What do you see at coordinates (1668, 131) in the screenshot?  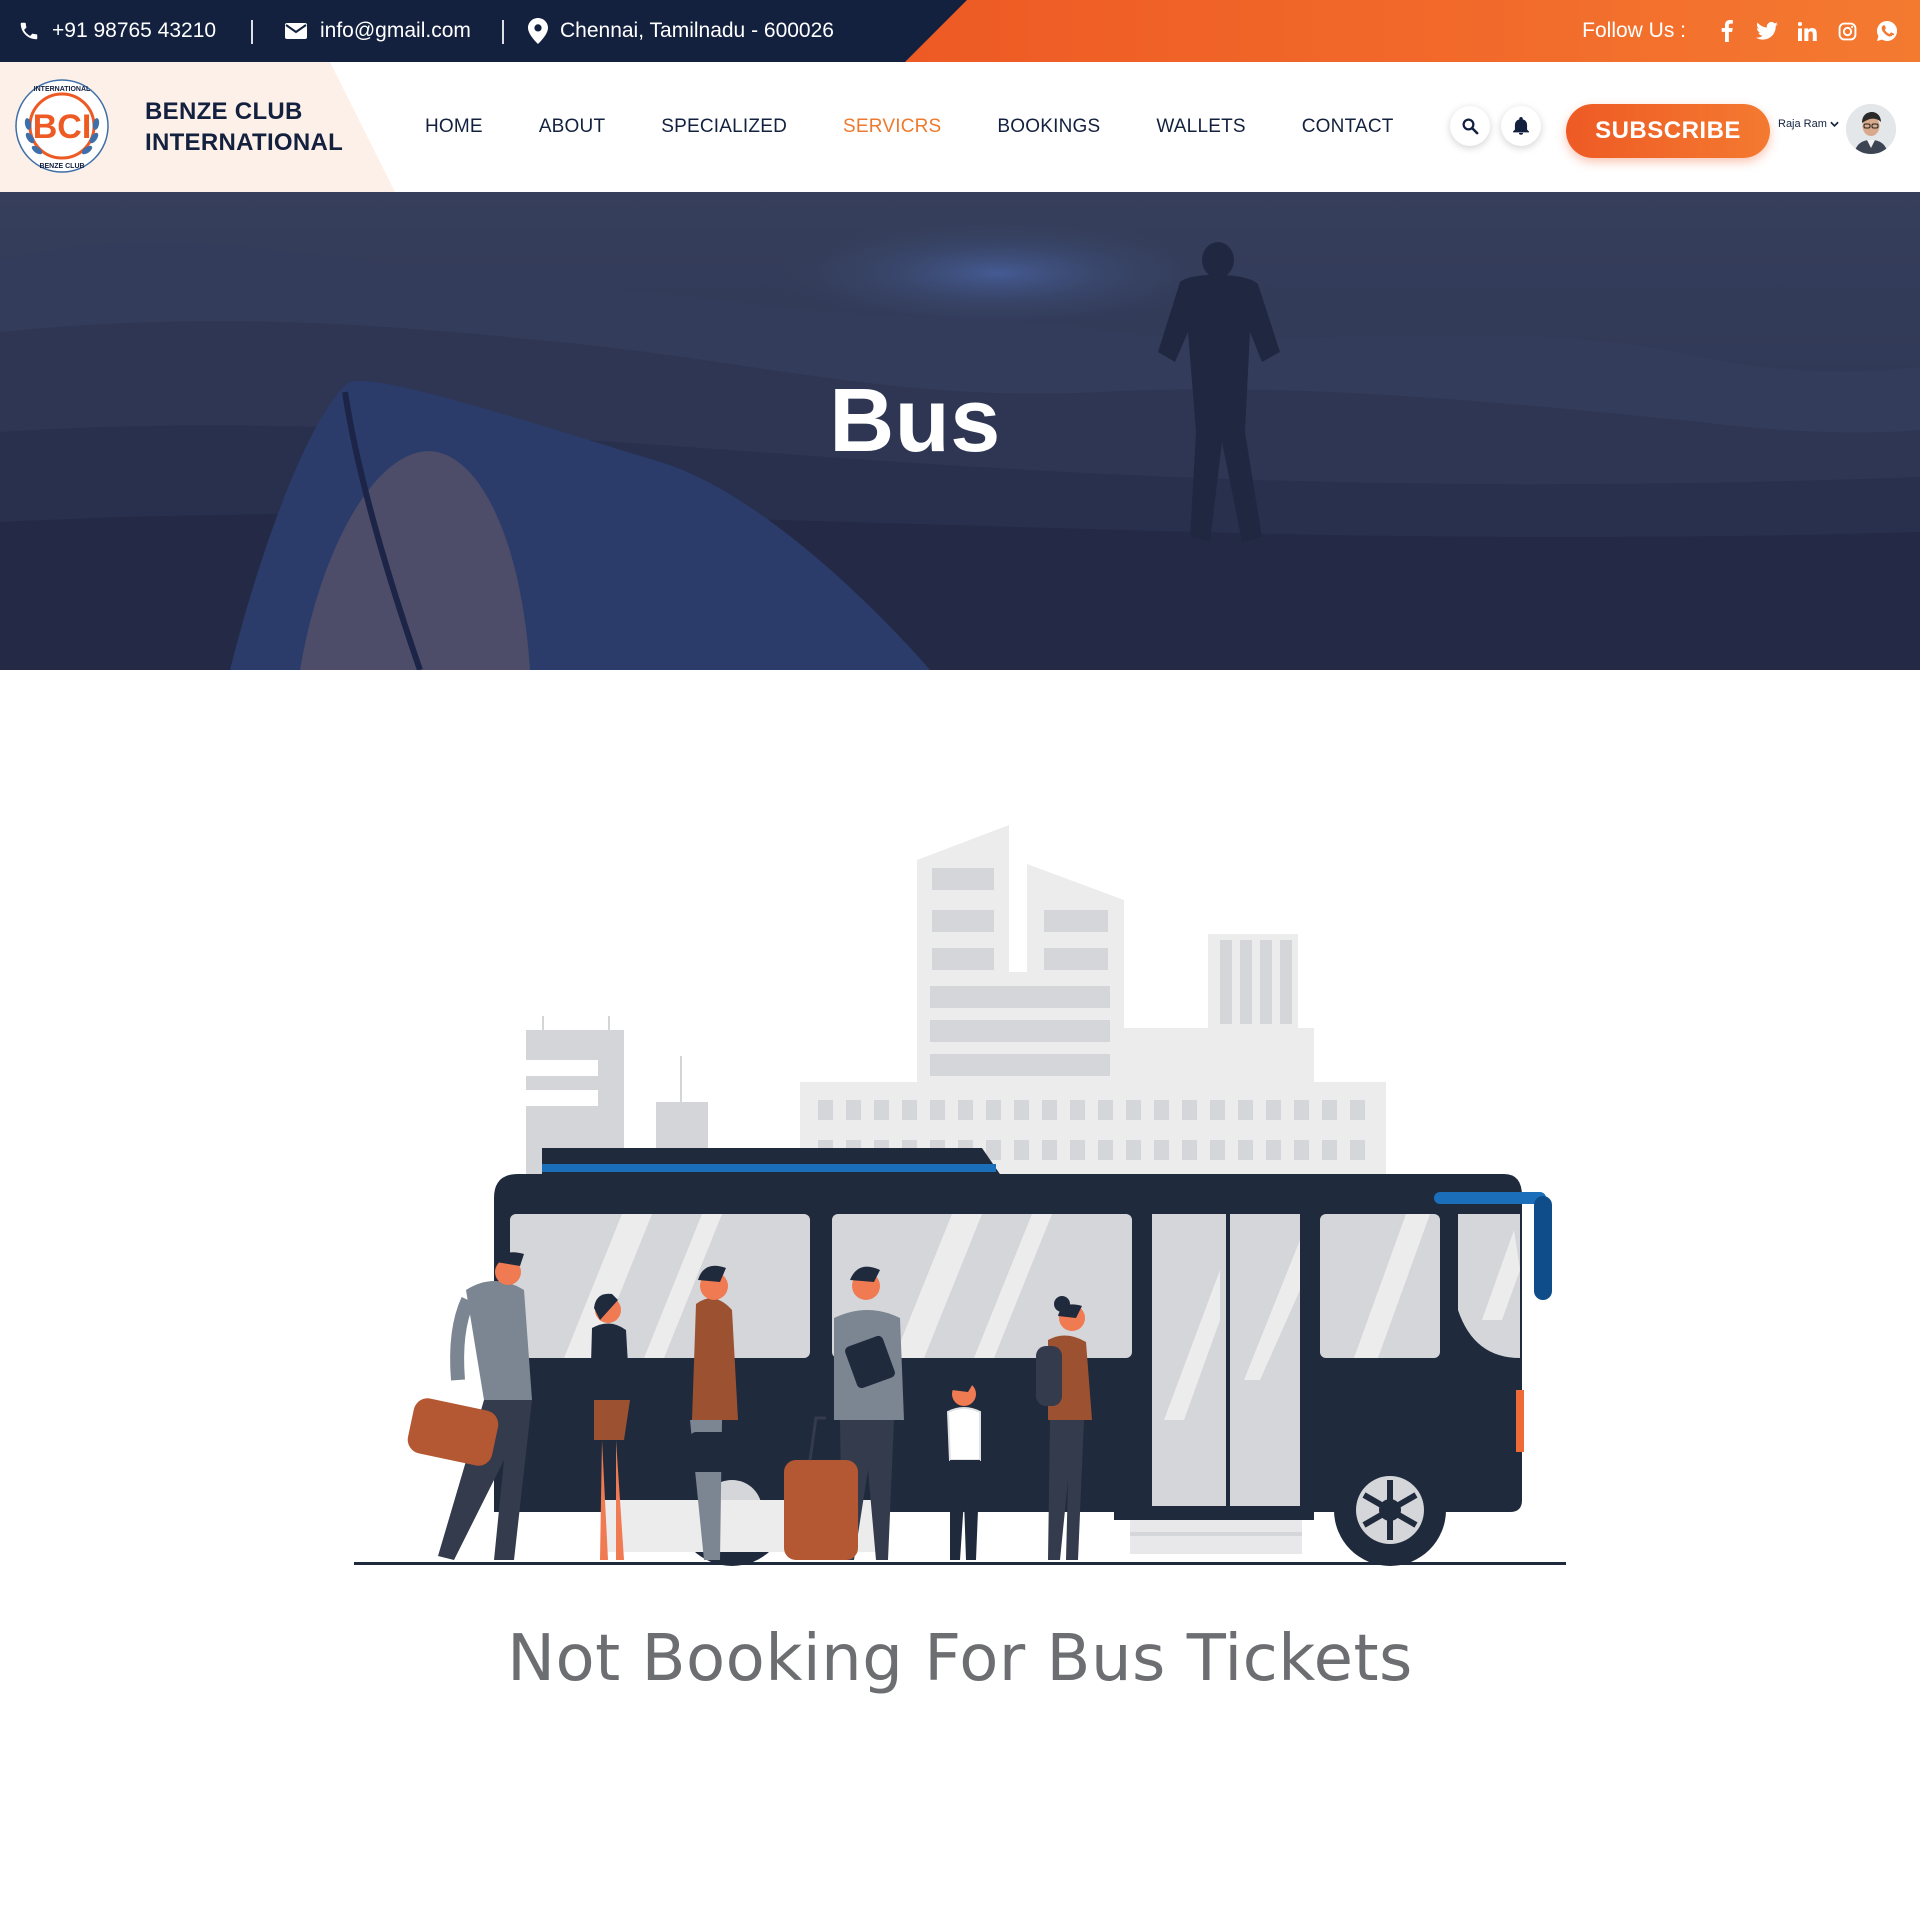 I see `subscribe-button: SUBSCRIBE` at bounding box center [1668, 131].